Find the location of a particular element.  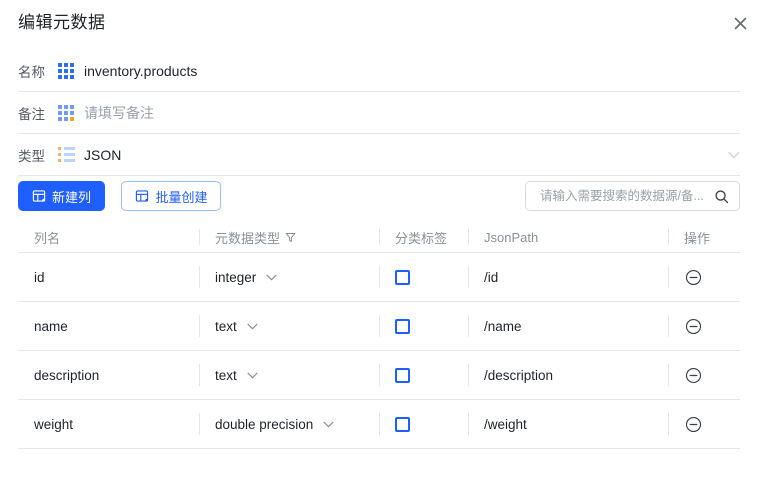

cell-column-name: description is located at coordinates (67, 375).